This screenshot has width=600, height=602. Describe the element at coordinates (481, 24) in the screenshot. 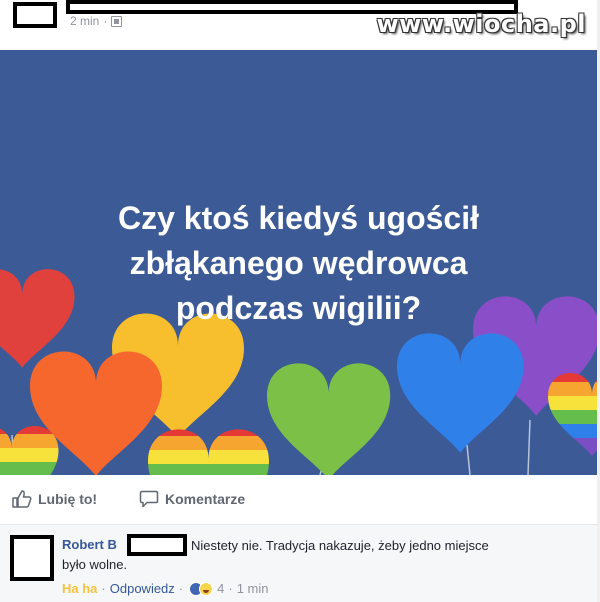

I see `watermark: www.wiocha.pl` at that location.